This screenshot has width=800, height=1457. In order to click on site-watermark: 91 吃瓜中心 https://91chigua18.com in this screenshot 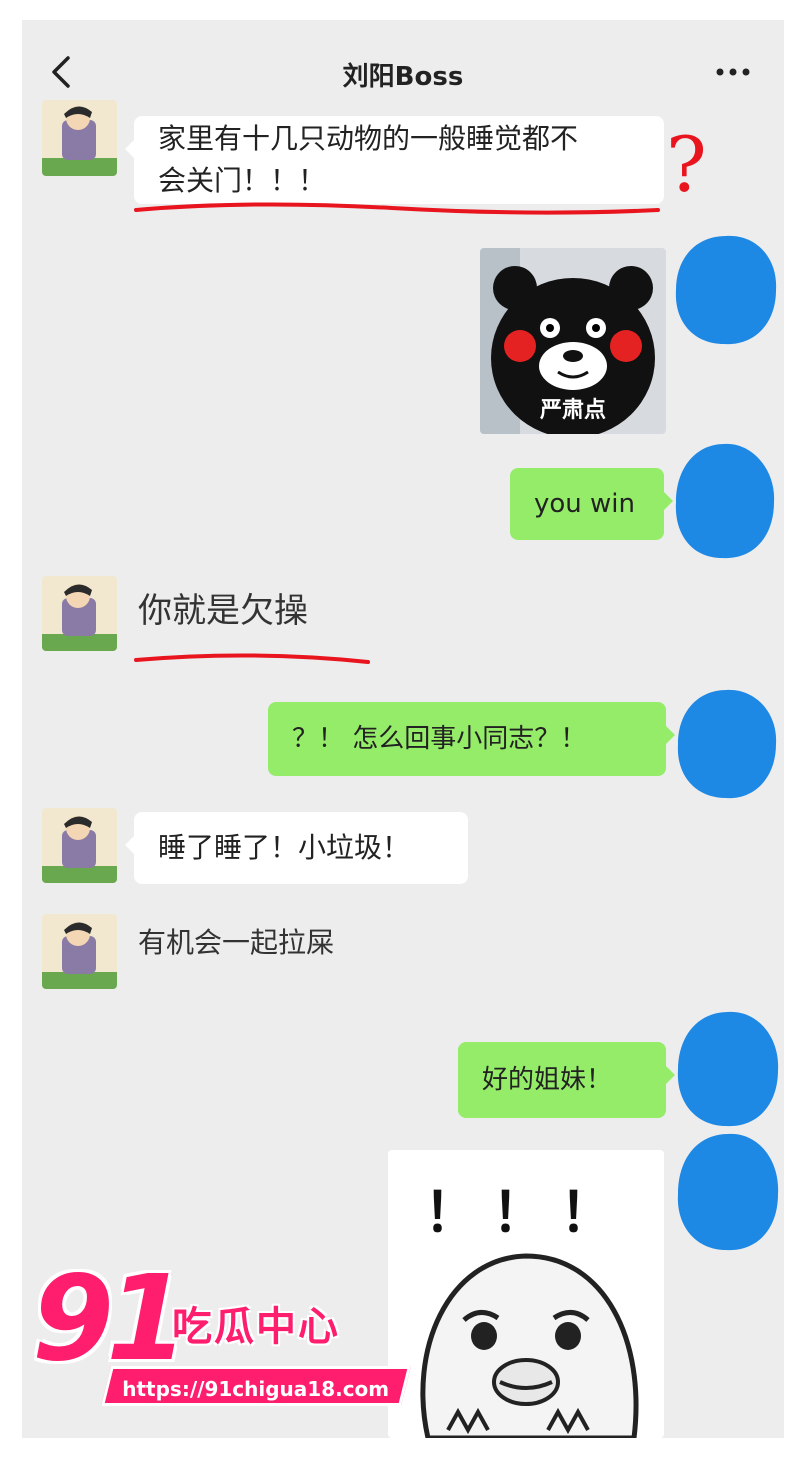, I will do `click(222, 1343)`.